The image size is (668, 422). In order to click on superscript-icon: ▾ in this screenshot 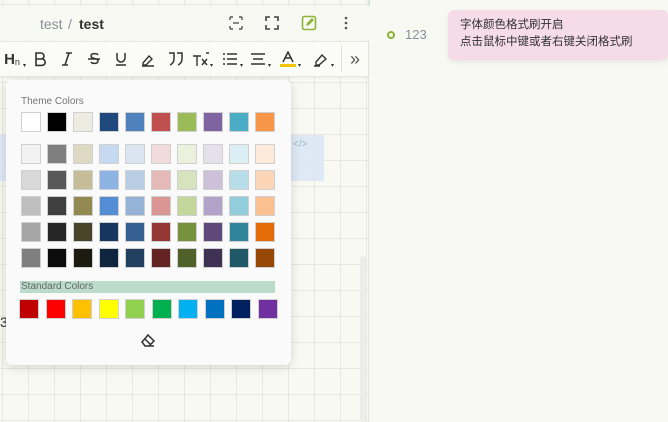, I will do `click(202, 59)`.